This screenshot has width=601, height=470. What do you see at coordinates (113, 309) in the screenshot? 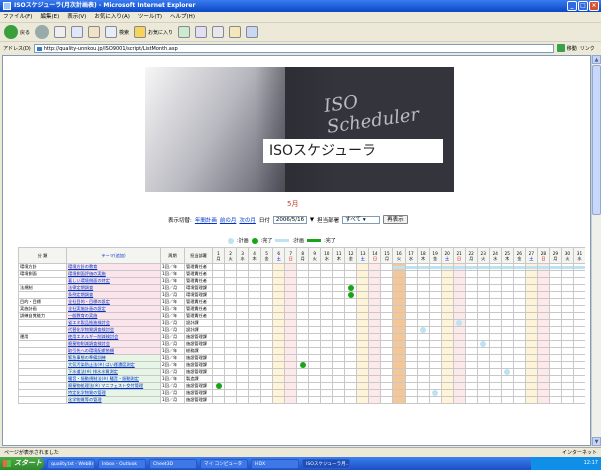
I see `theme-link: 全社実施計画の設定` at bounding box center [113, 309].